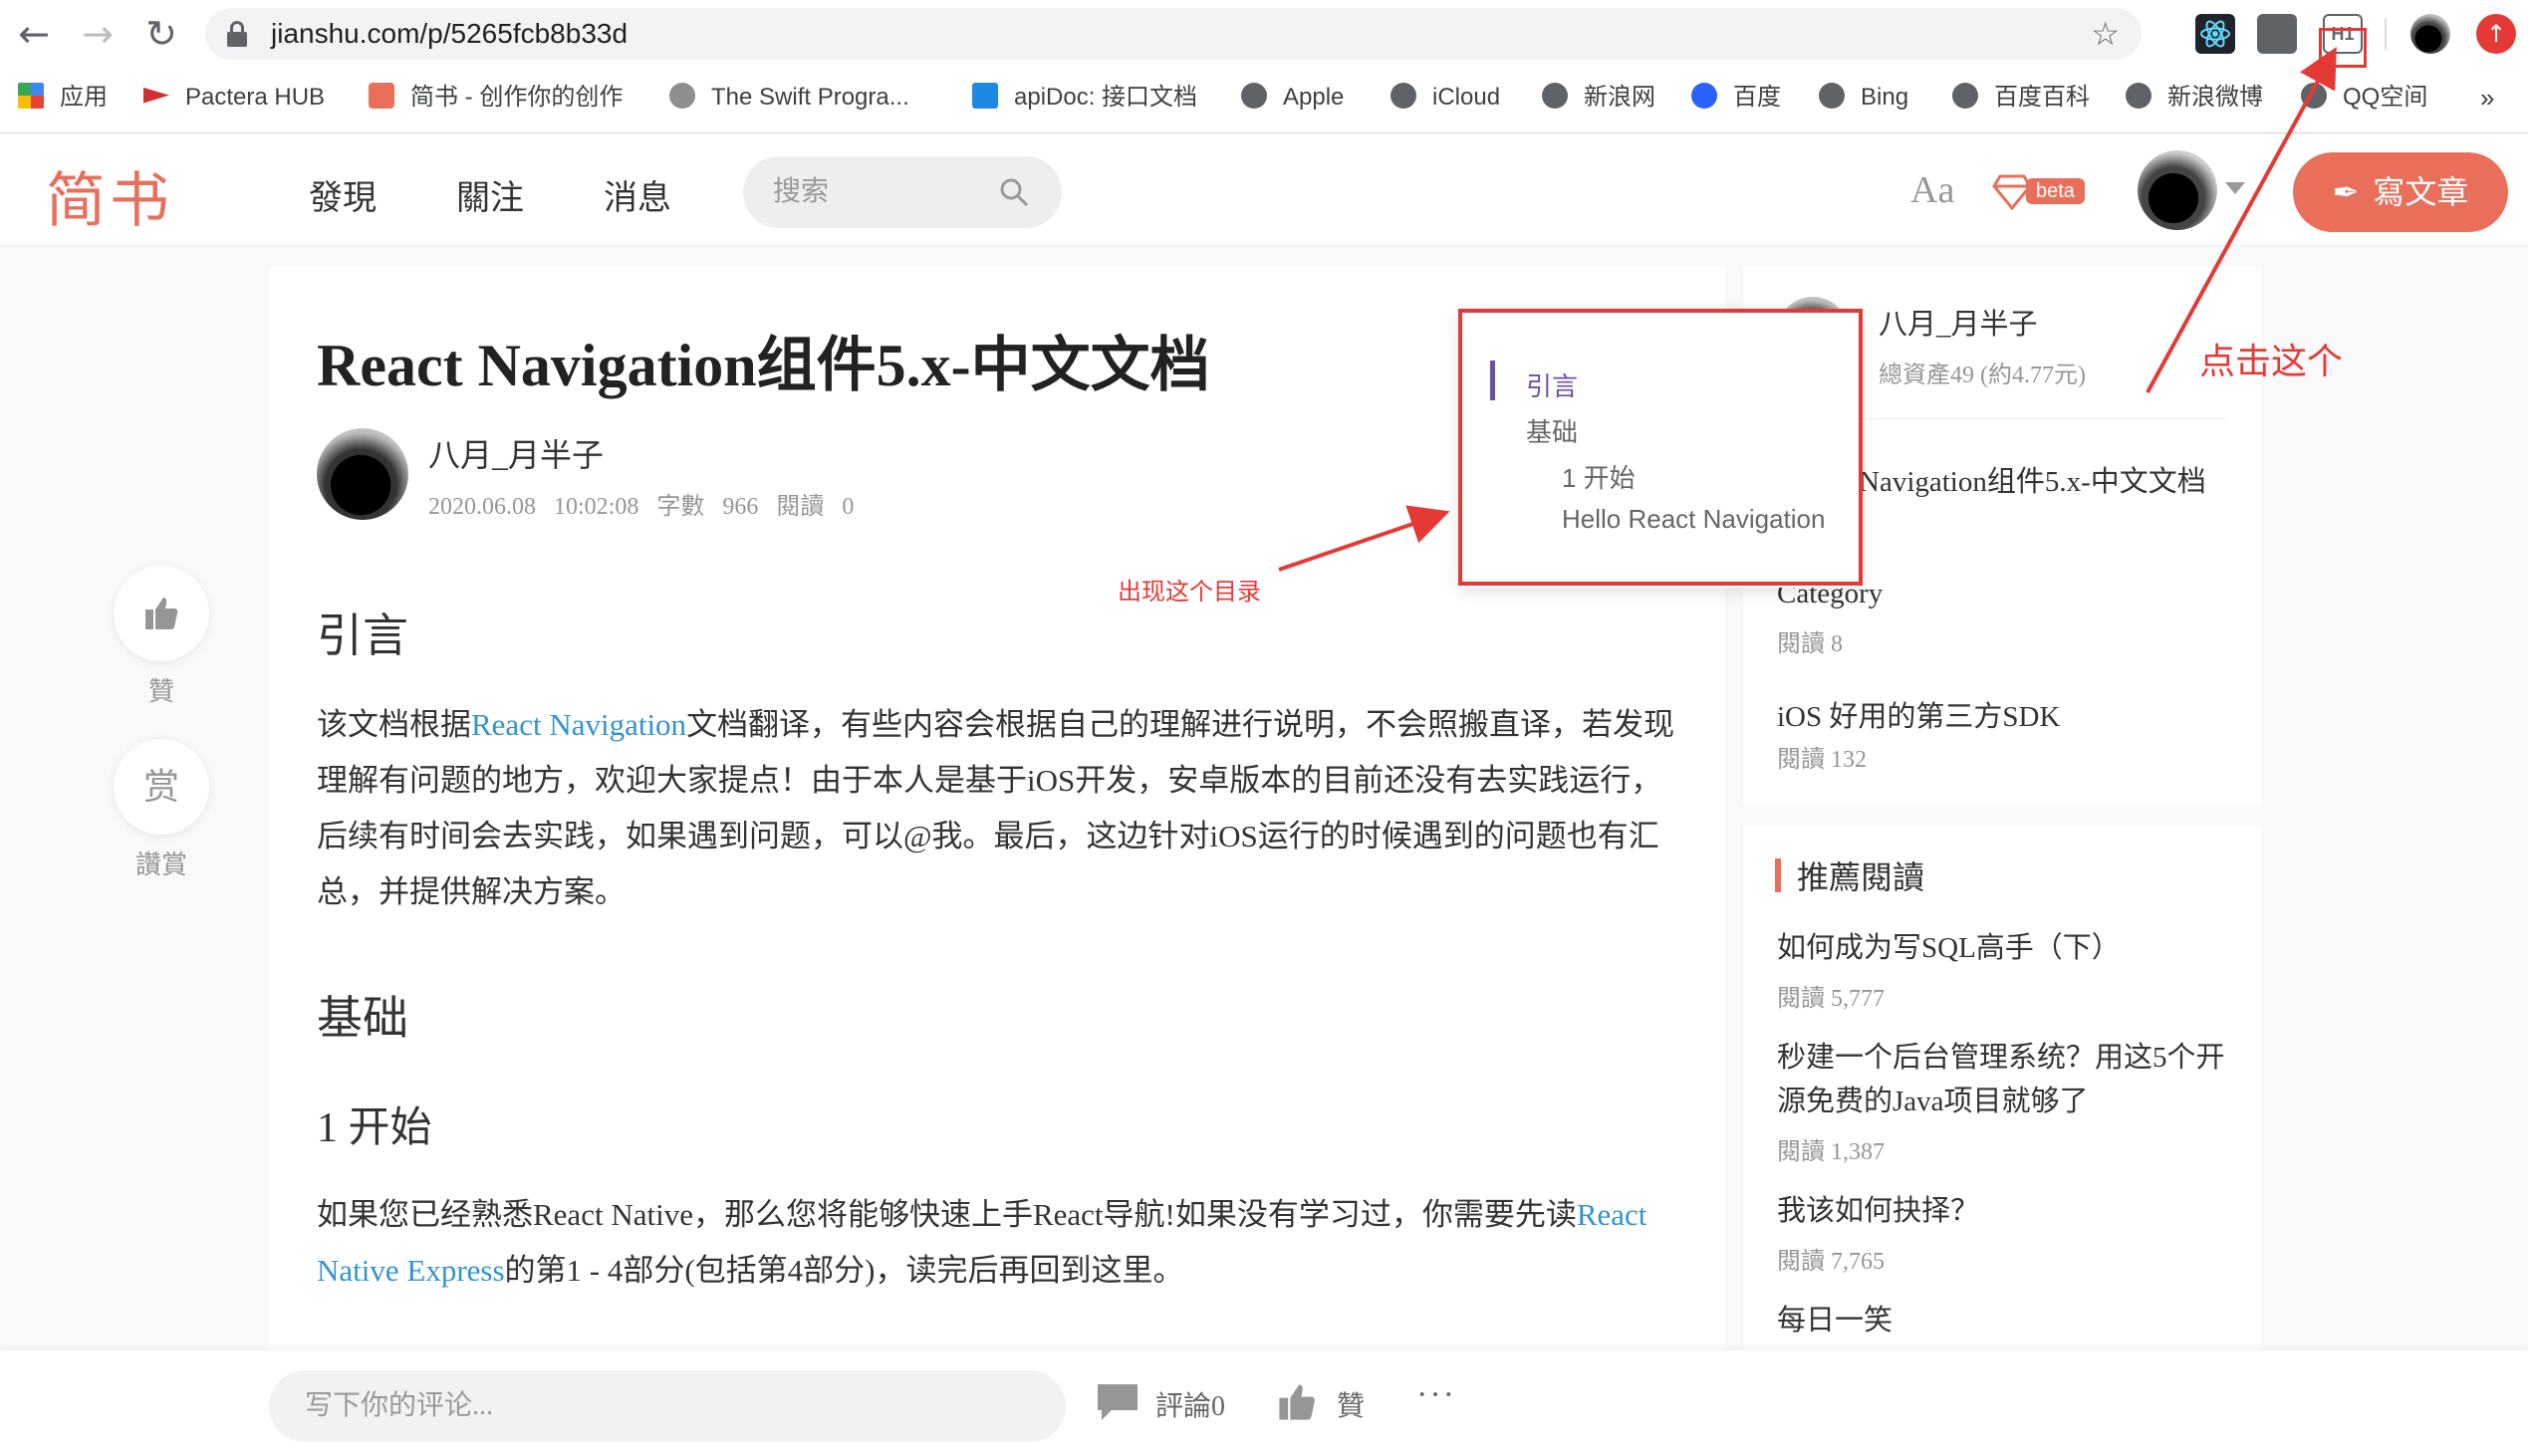 This screenshot has width=2528, height=1456. Describe the element at coordinates (1436, 1395) in the screenshot. I see `more-icon: ···` at that location.